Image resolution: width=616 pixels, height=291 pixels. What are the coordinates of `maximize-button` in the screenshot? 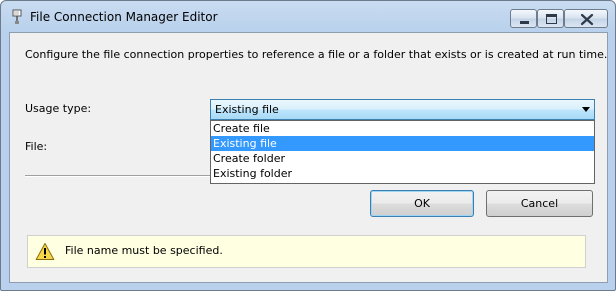 It's located at (550, 18).